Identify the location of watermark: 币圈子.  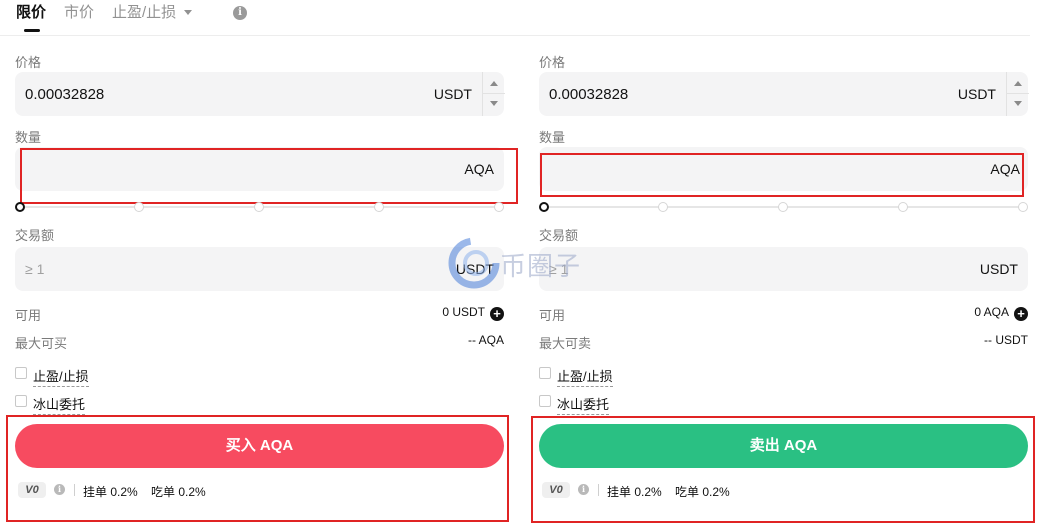
(528, 264).